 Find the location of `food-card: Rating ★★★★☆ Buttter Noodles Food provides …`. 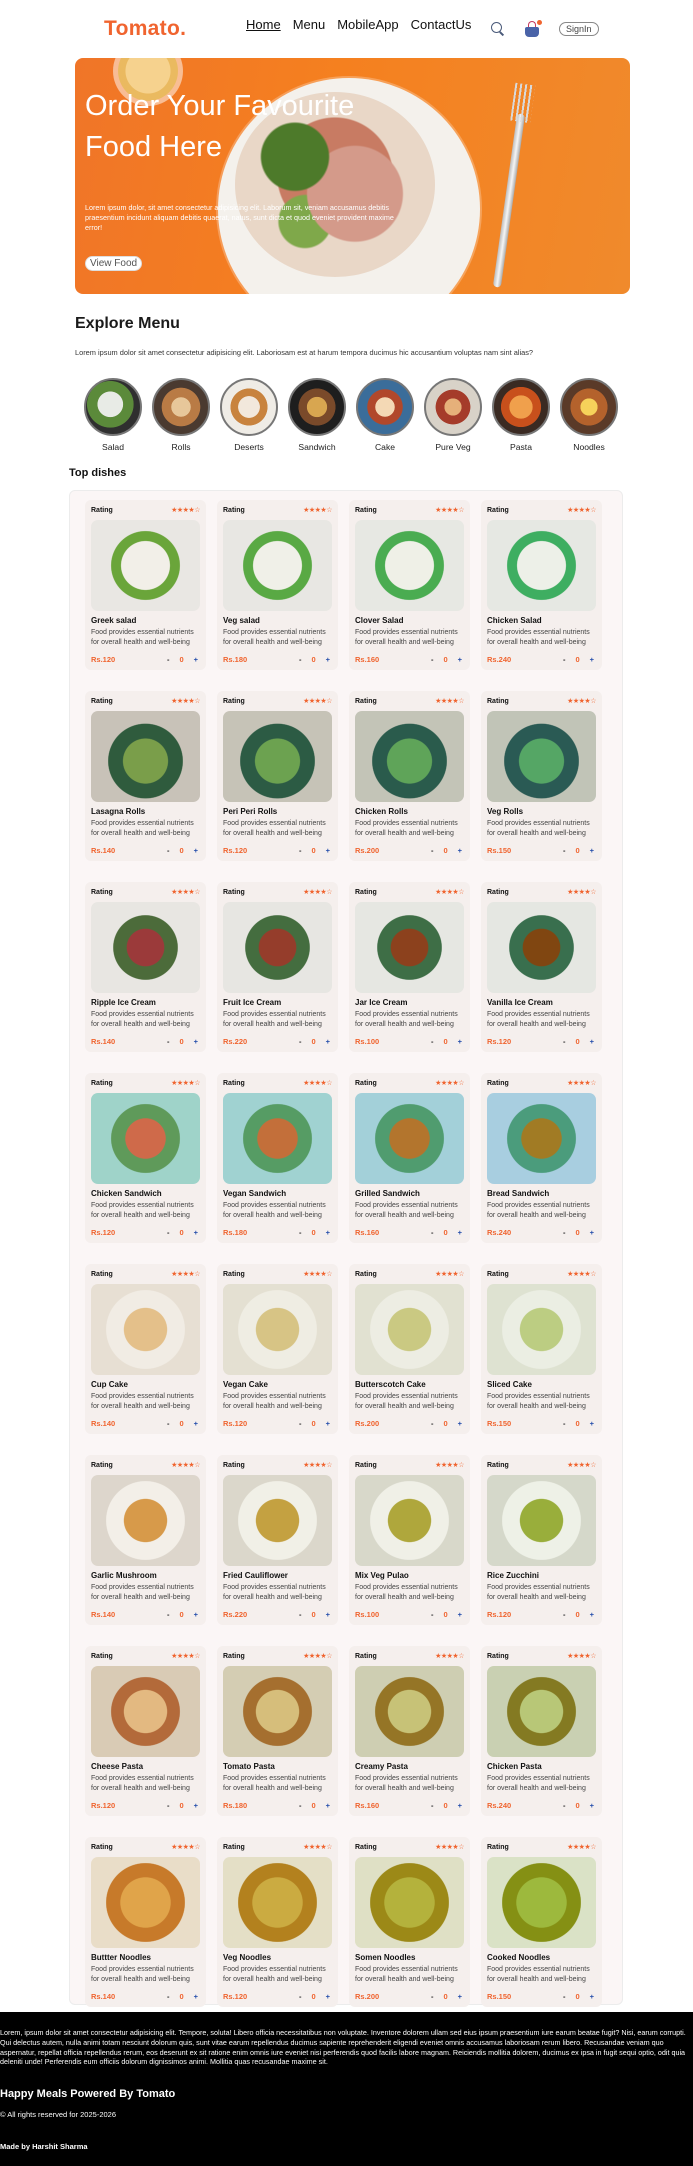

food-card: Rating ★★★★☆ Buttter Noodles Food provides … is located at coordinates (145, 1922).